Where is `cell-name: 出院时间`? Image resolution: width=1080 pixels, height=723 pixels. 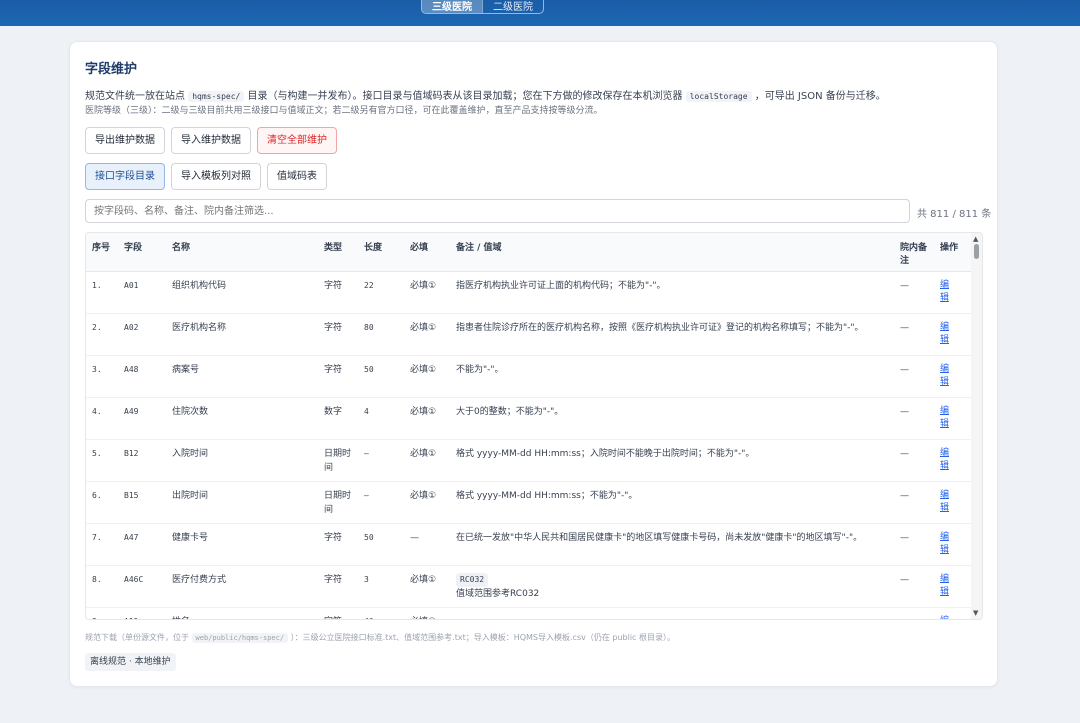 cell-name: 出院时间 is located at coordinates (190, 495).